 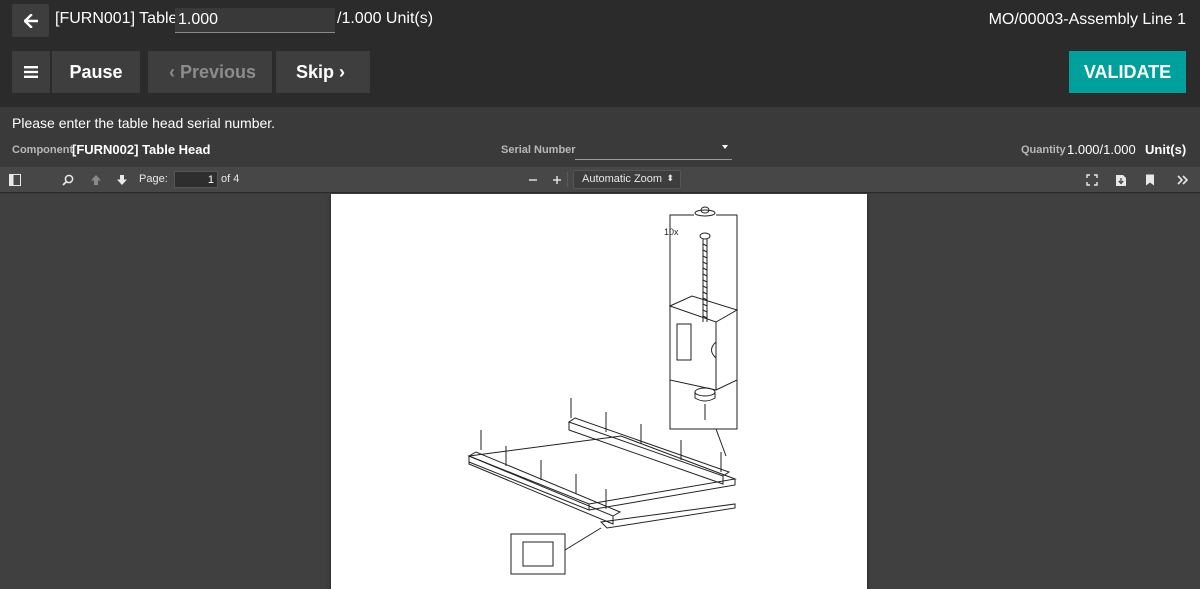 I want to click on zoom-select: Automatic Zoom ⬍, so click(x=627, y=179).